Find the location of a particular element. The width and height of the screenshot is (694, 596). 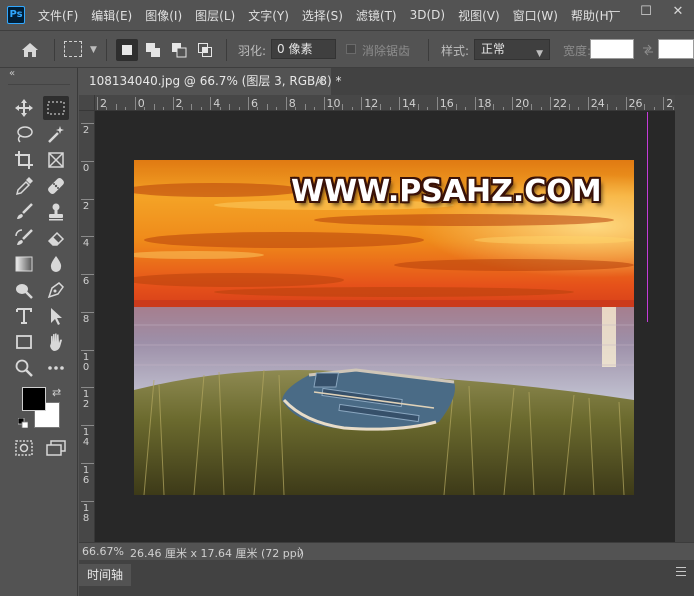

eraser-icon is located at coordinates (56, 238).